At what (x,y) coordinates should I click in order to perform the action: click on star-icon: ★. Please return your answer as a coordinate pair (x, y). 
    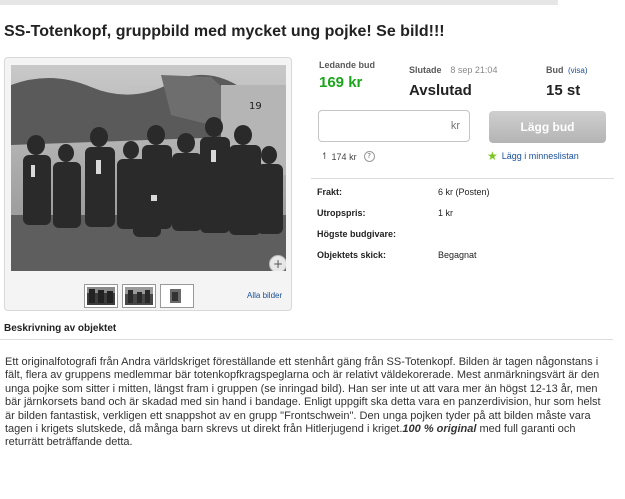
    Looking at the image, I should click on (492, 156).